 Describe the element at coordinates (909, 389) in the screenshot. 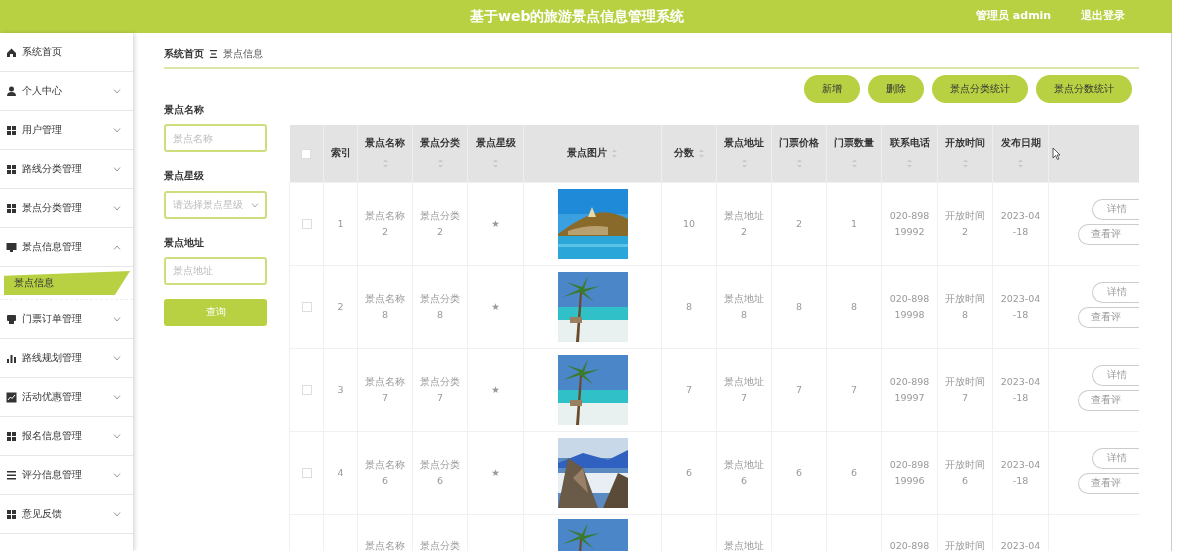

I see `table-cell: 020-89819997` at that location.